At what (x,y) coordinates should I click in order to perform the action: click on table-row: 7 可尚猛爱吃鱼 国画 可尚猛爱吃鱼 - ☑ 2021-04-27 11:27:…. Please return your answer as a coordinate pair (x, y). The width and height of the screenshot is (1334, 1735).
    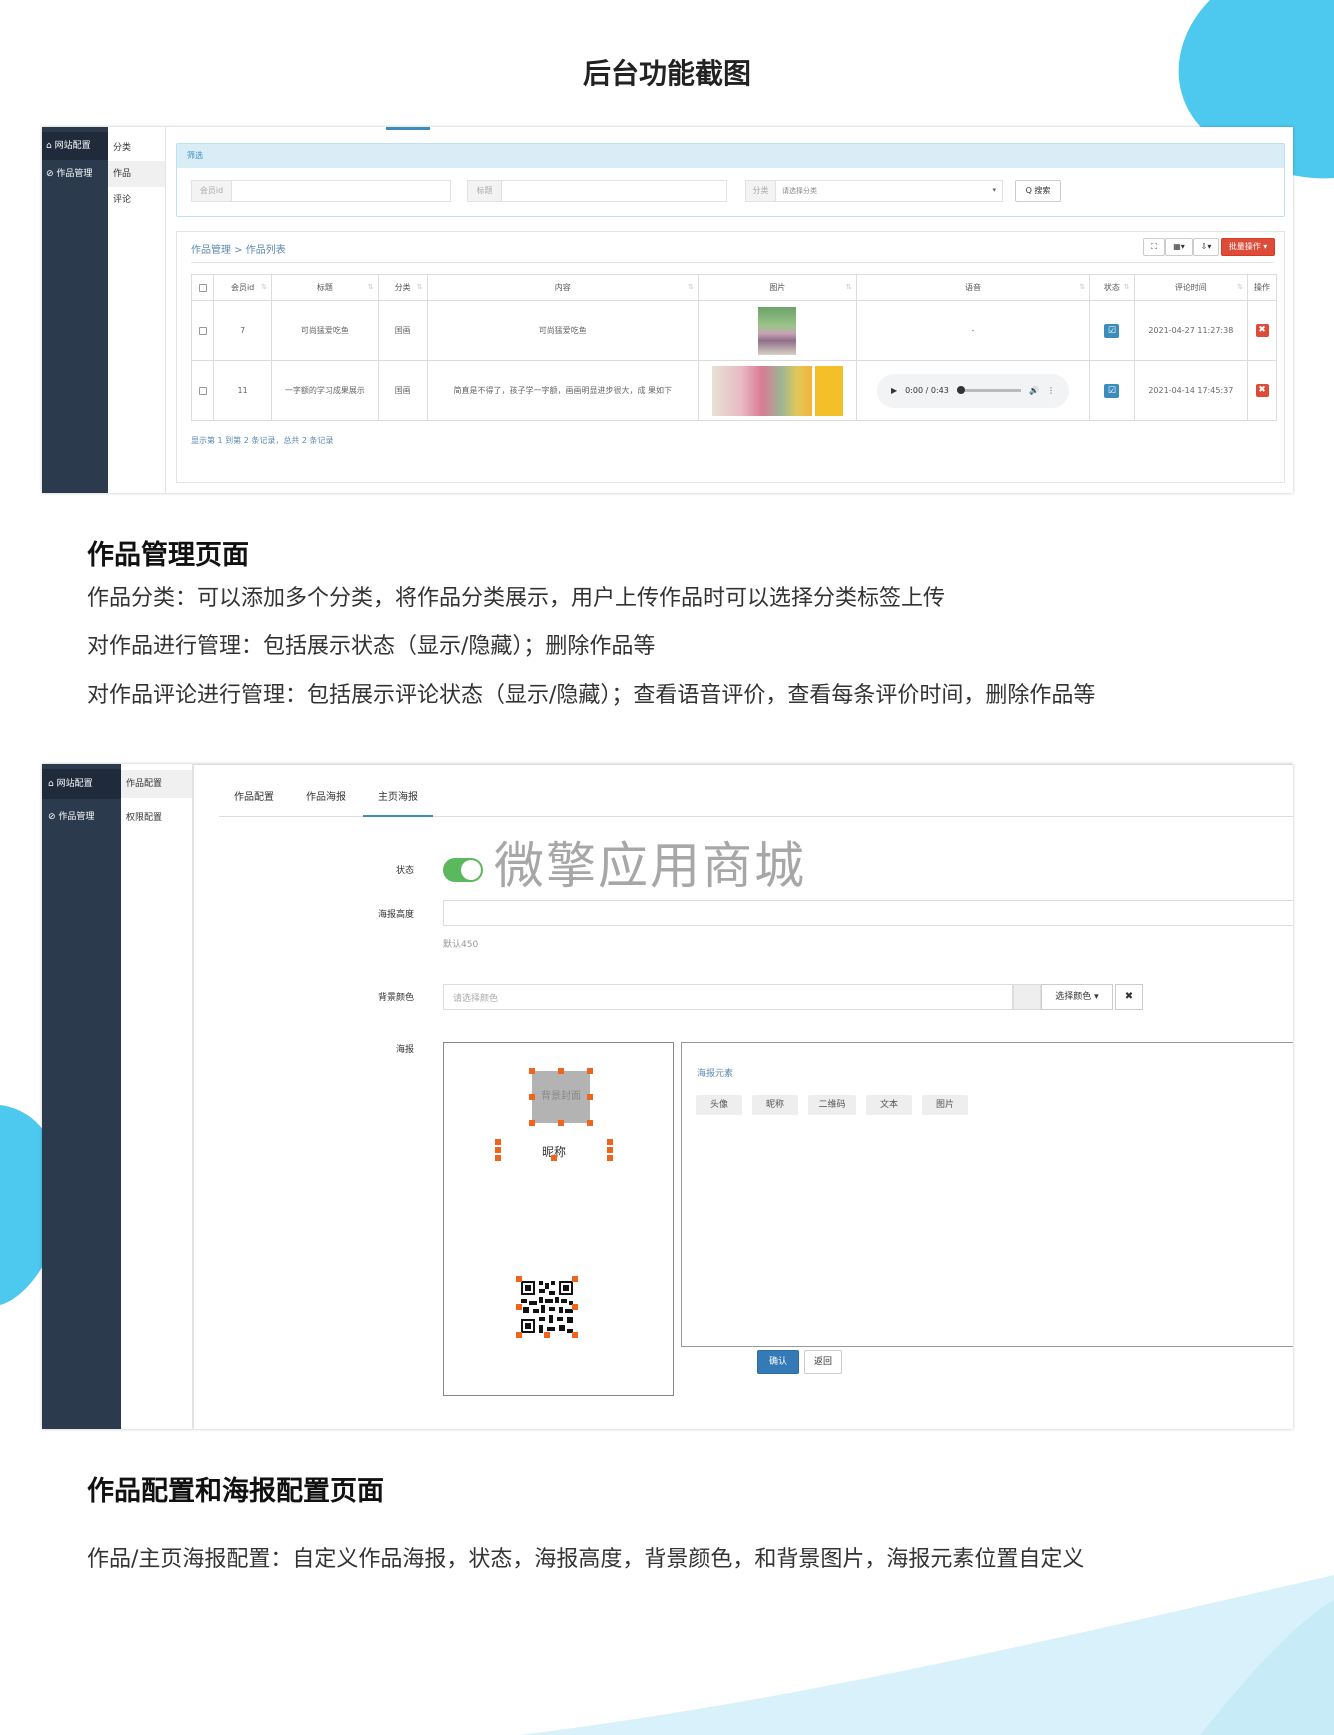
    Looking at the image, I should click on (733, 330).